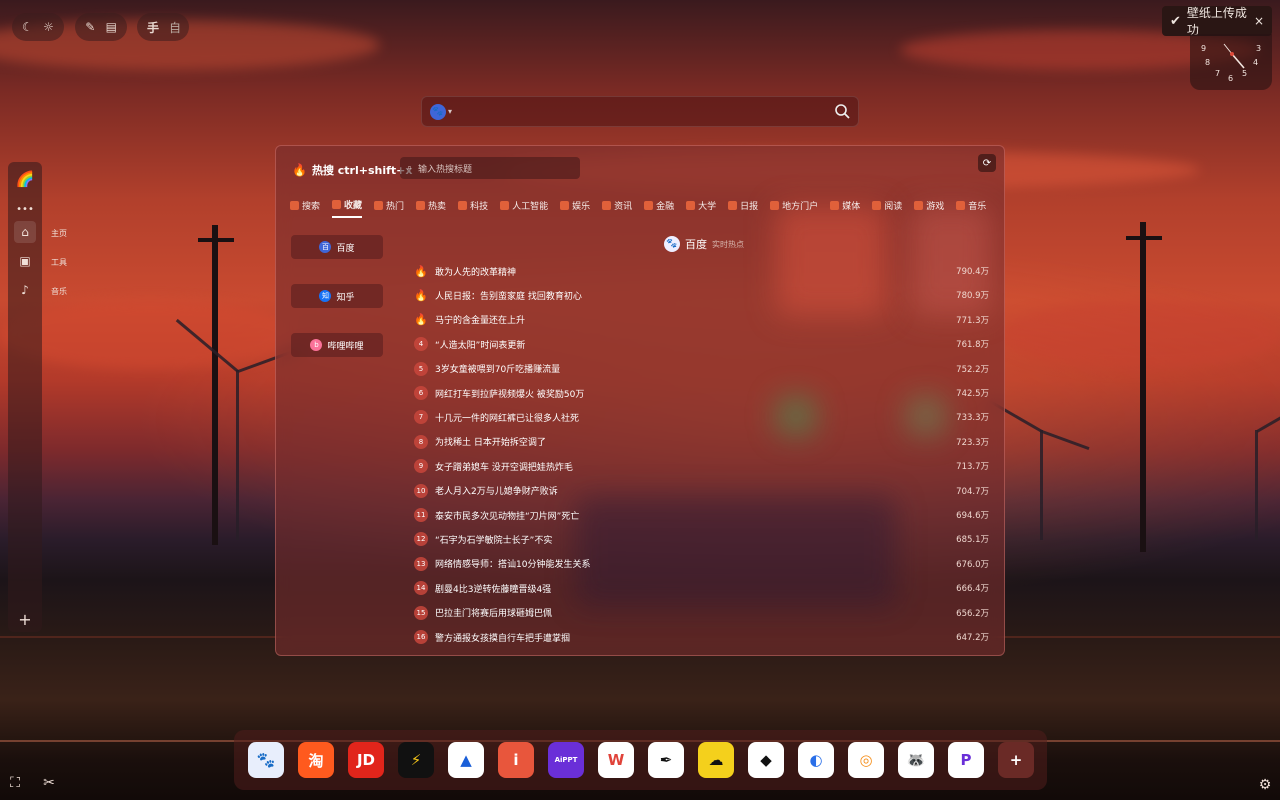  What do you see at coordinates (695, 417) in the screenshot?
I see `item-title: 十几元一件的网红裤已让很多人社死` at bounding box center [695, 417].